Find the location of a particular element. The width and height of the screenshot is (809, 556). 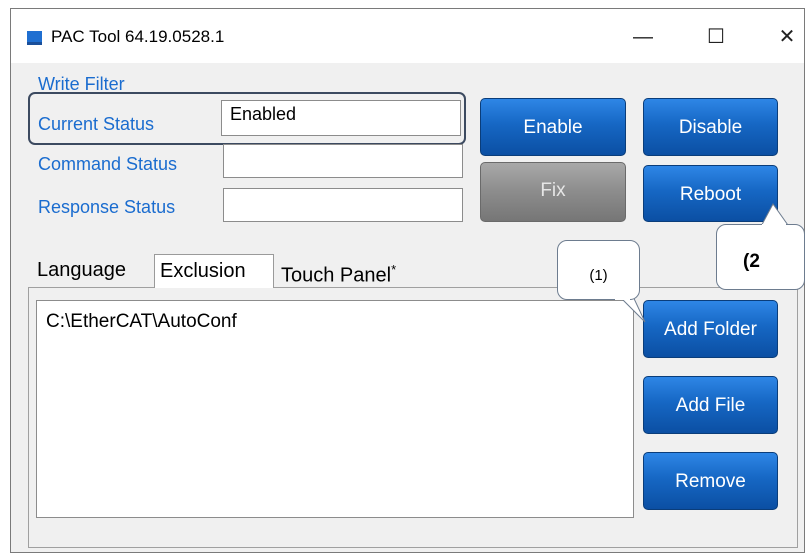

callout-pointer-mask is located at coordinates (700, 262).